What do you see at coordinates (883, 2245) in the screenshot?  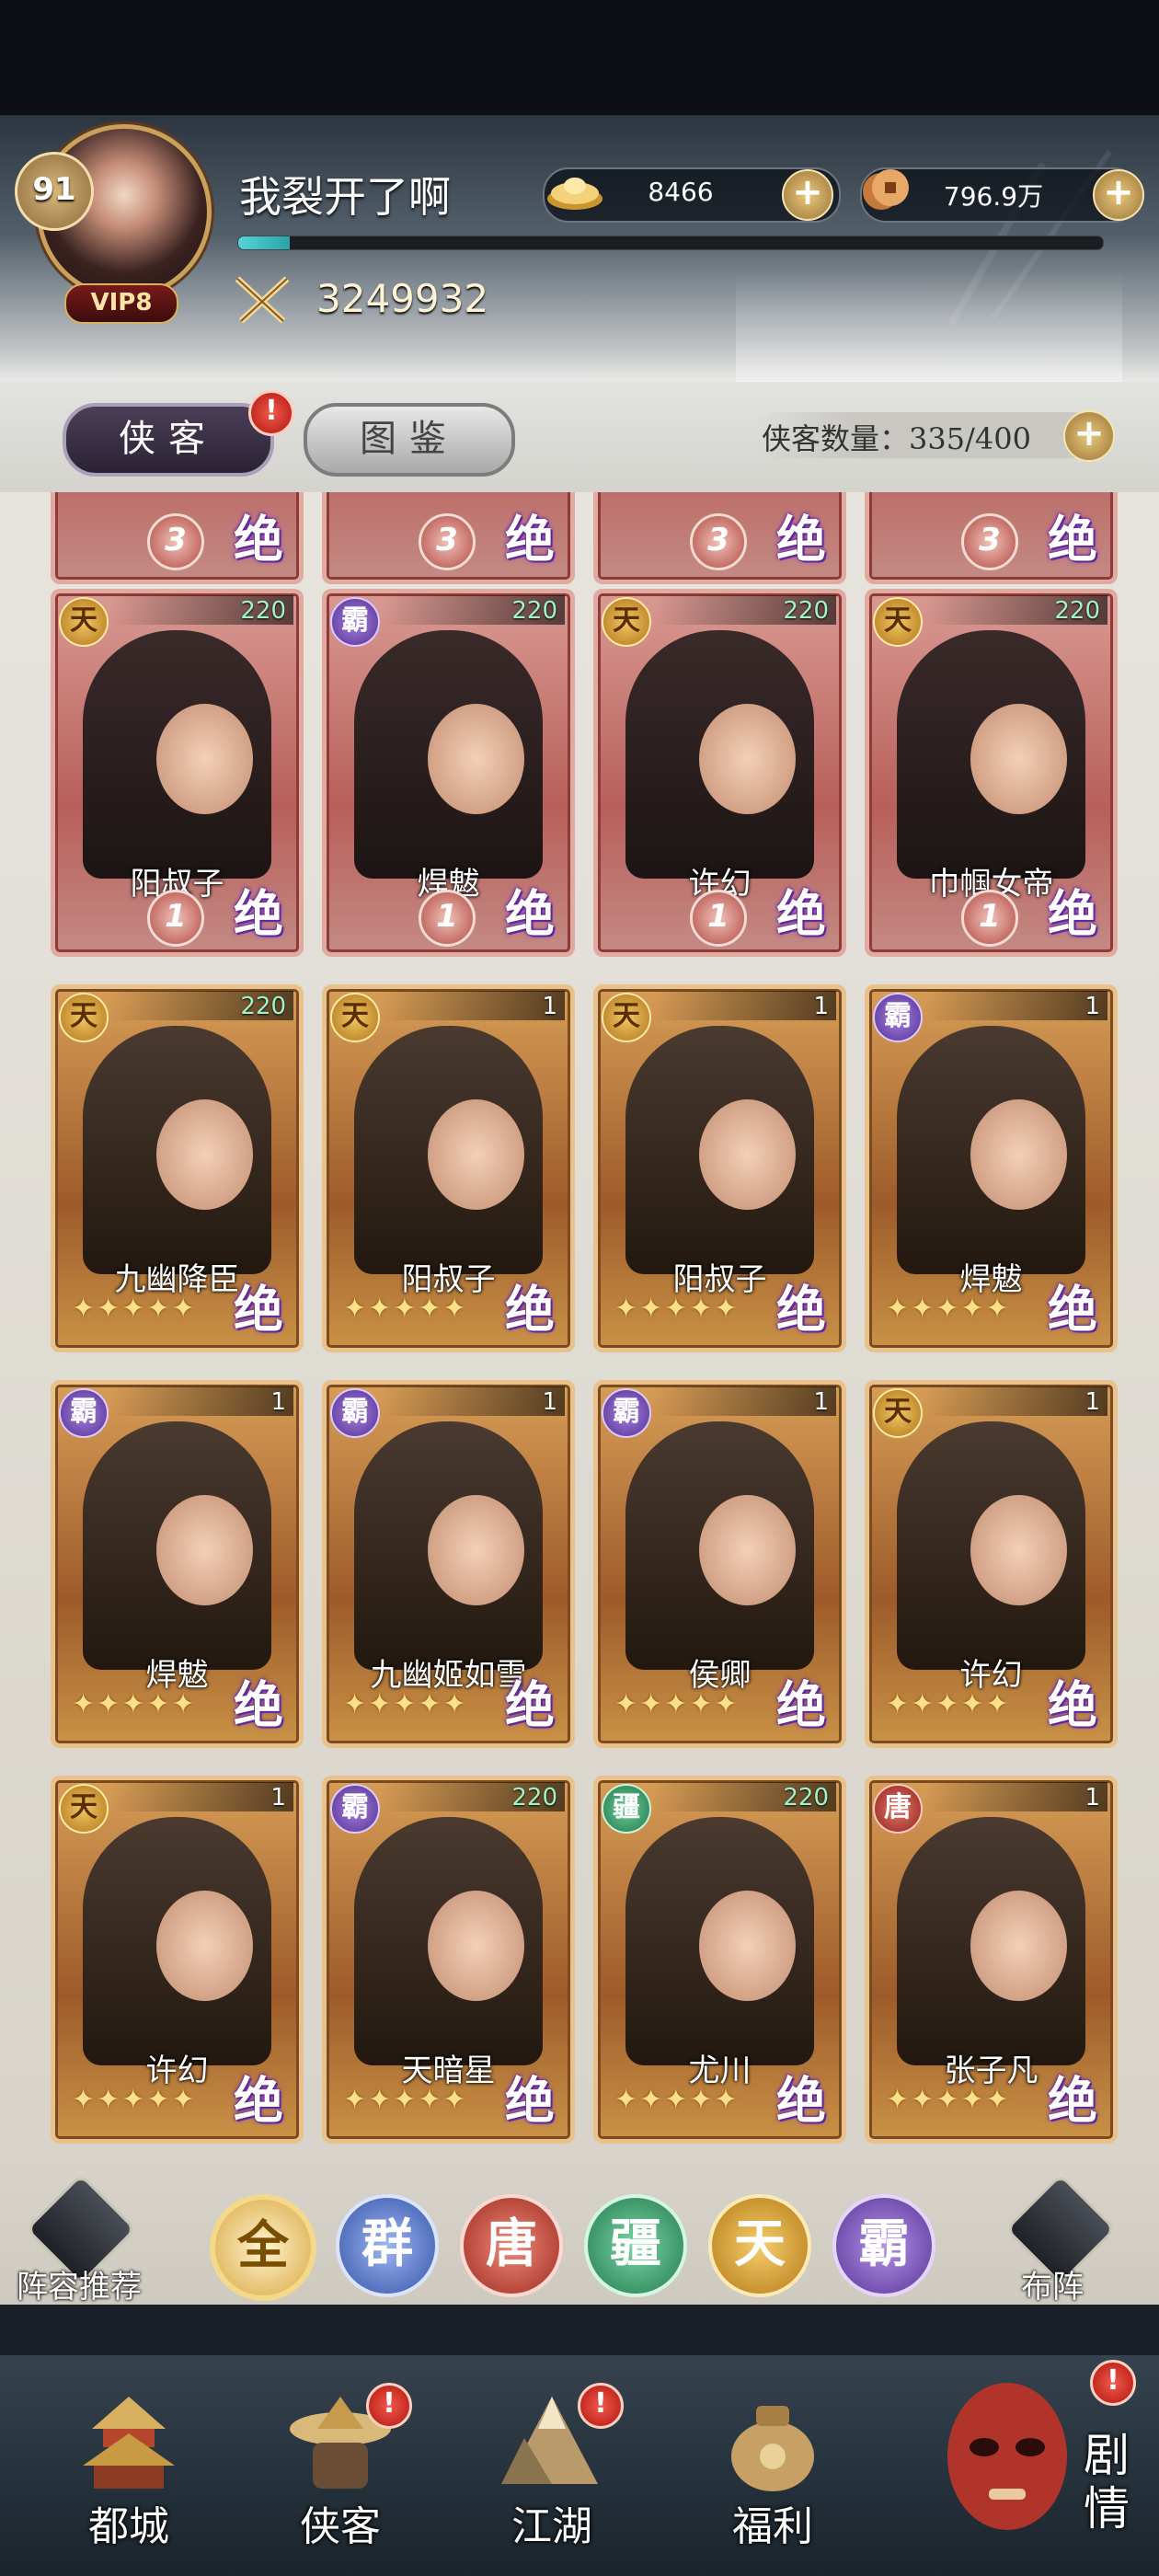 I see `filter-ba: 霸` at bounding box center [883, 2245].